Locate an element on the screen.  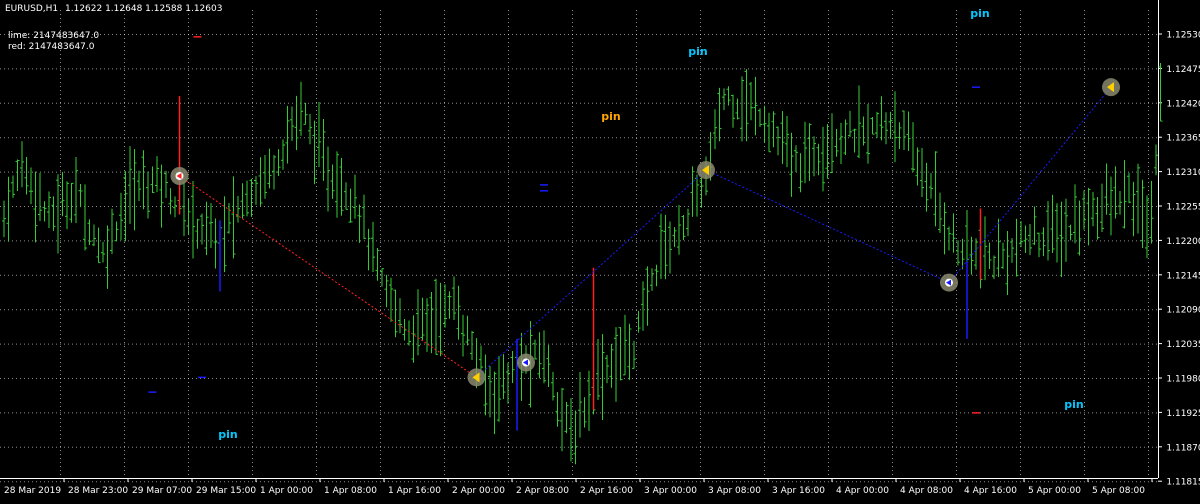
price-axis-label: 1.11870 is located at coordinates (1183, 448).